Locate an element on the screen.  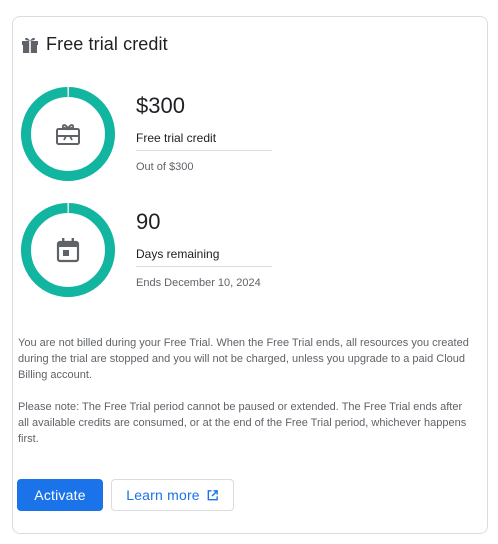
days-label: Days remaining is located at coordinates (178, 254).